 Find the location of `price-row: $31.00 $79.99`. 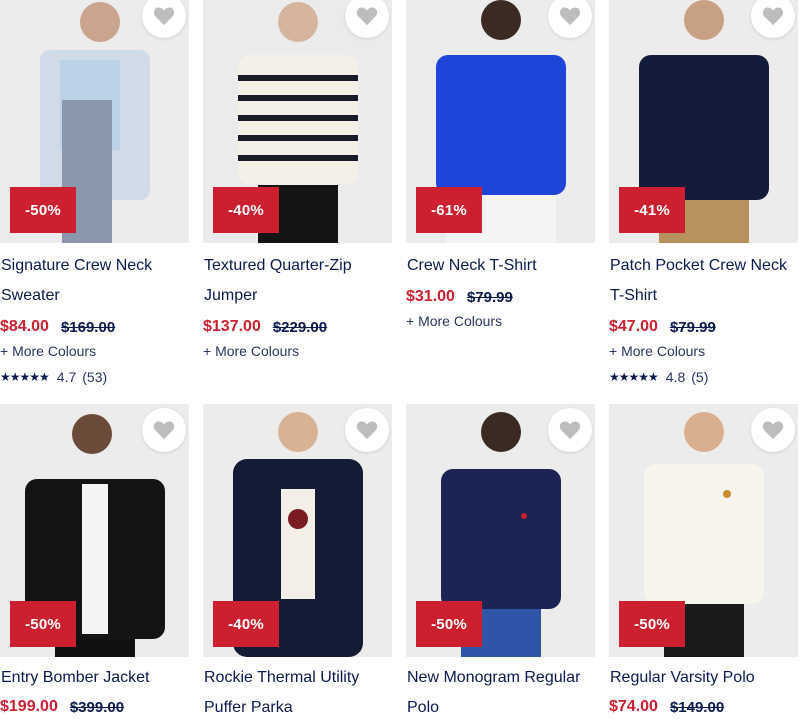

price-row: $31.00 $79.99 is located at coordinates (500, 297).